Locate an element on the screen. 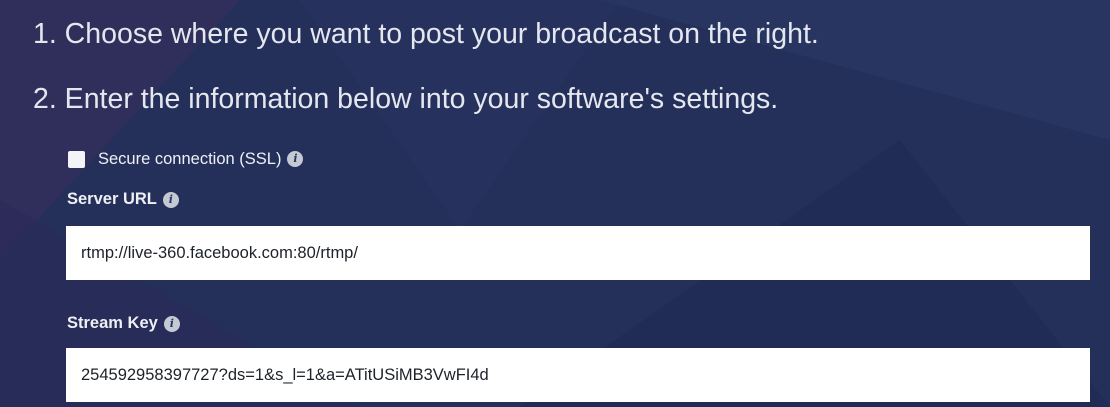 This screenshot has width=1110, height=407. server-url-field is located at coordinates (578, 253).